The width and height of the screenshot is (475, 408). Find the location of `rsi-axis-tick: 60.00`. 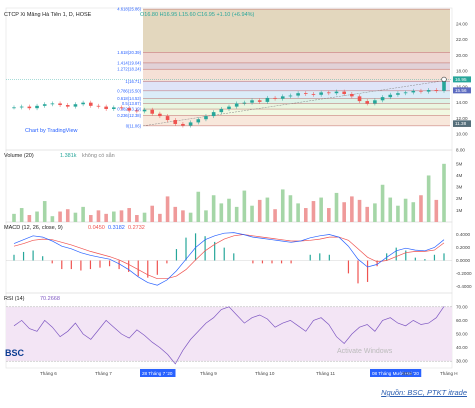

rsi-axis-tick: 60.00 is located at coordinates (462, 320).